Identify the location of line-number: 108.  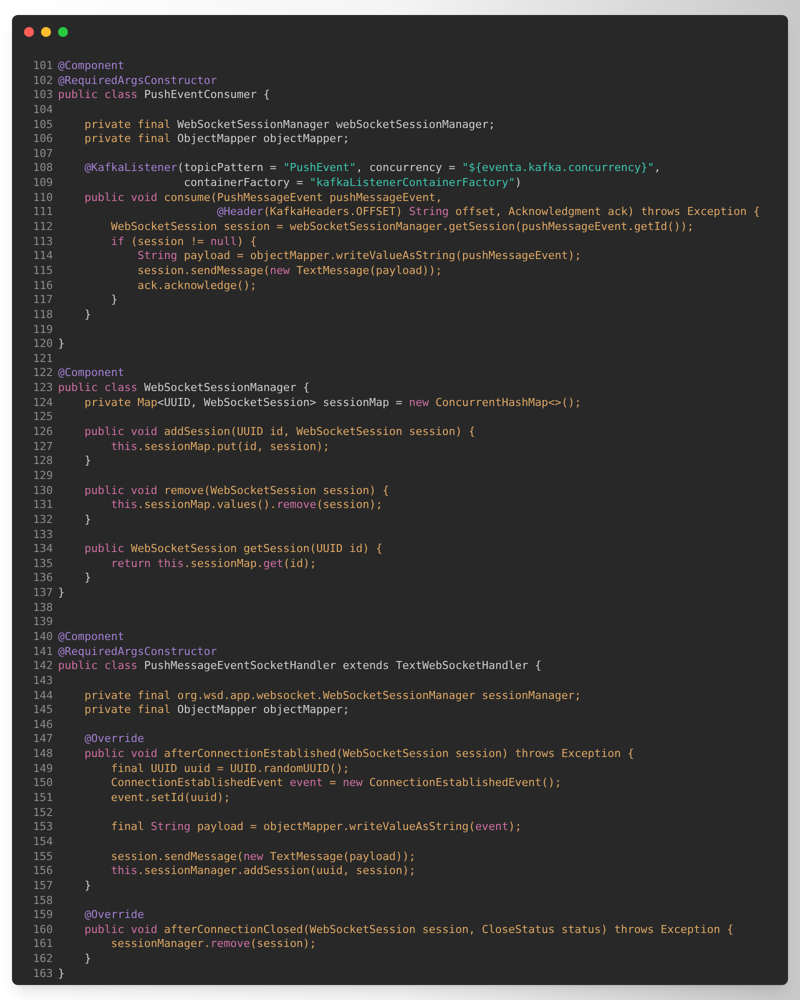
(43, 168).